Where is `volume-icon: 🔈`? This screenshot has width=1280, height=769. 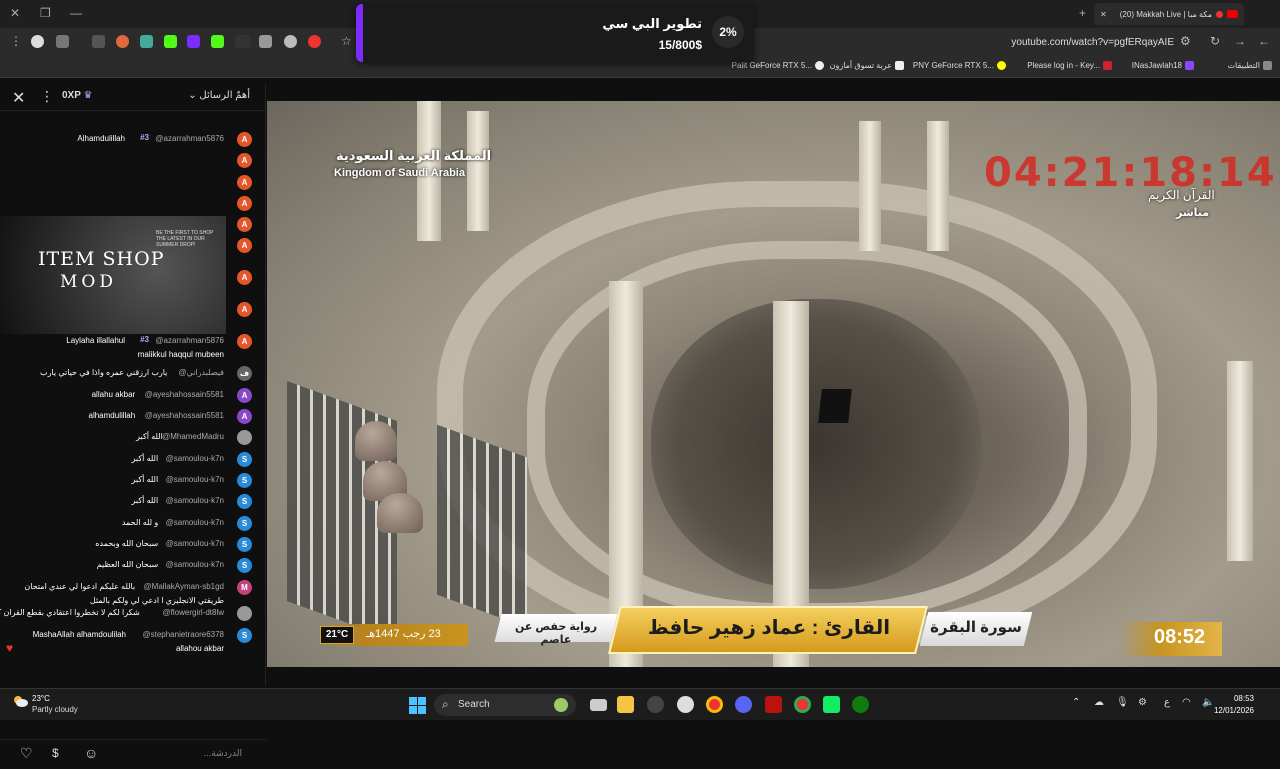 volume-icon: 🔈 is located at coordinates (1208, 702).